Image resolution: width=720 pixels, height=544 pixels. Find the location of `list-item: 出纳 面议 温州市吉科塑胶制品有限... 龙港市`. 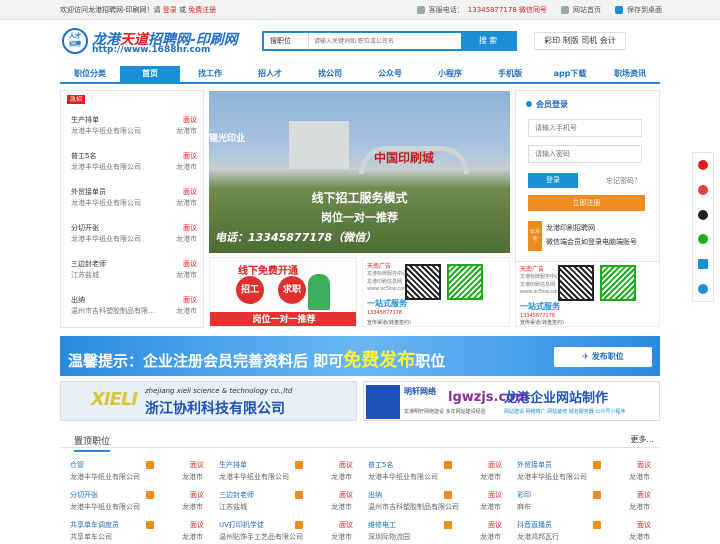

list-item: 出纳 面议 温州市吉科塑胶制品有限... 龙港市 is located at coordinates (134, 310).